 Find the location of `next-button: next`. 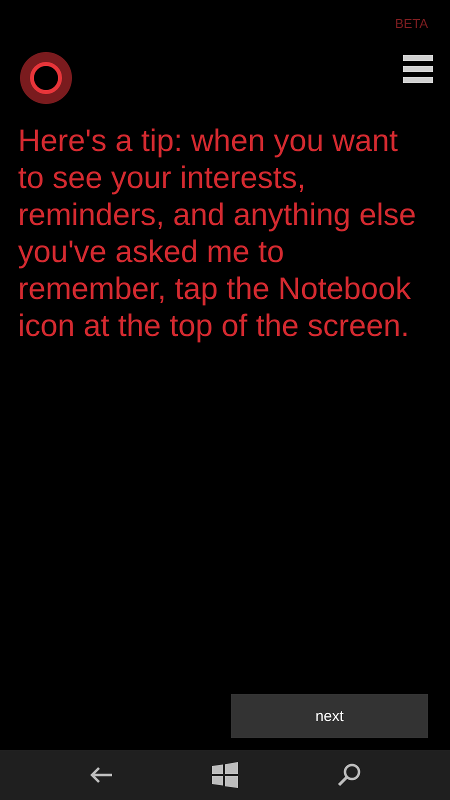

next-button: next is located at coordinates (329, 716).